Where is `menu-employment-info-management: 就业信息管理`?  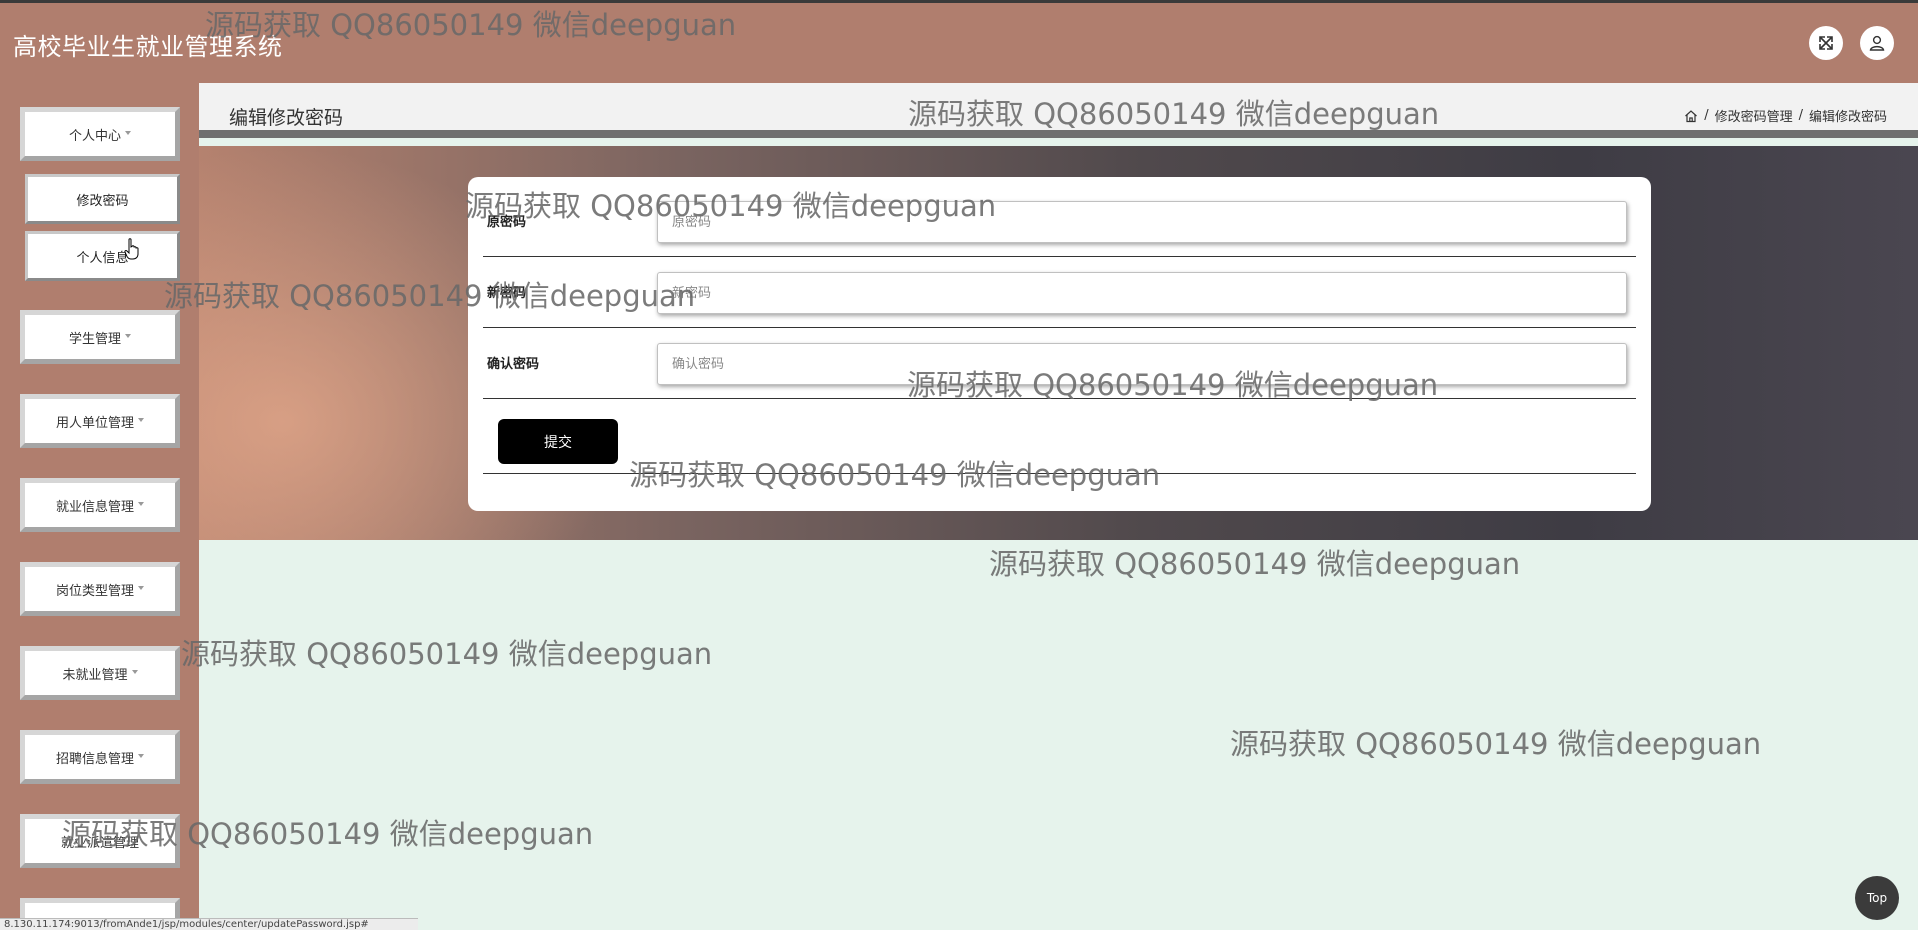
menu-employment-info-management: 就业信息管理 is located at coordinates (100, 505).